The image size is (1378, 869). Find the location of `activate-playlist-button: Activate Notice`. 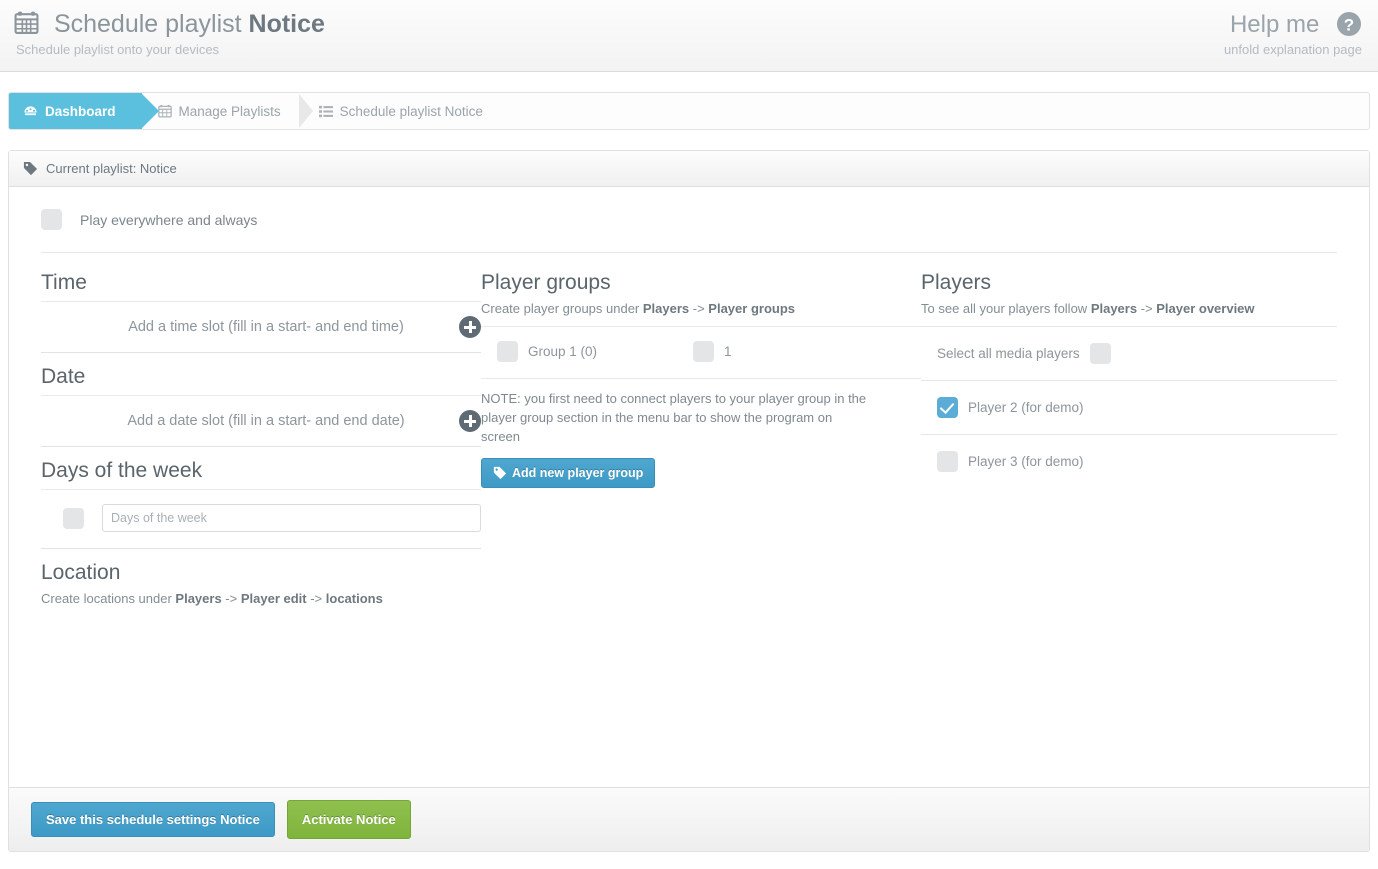

activate-playlist-button: Activate Notice is located at coordinates (348, 819).